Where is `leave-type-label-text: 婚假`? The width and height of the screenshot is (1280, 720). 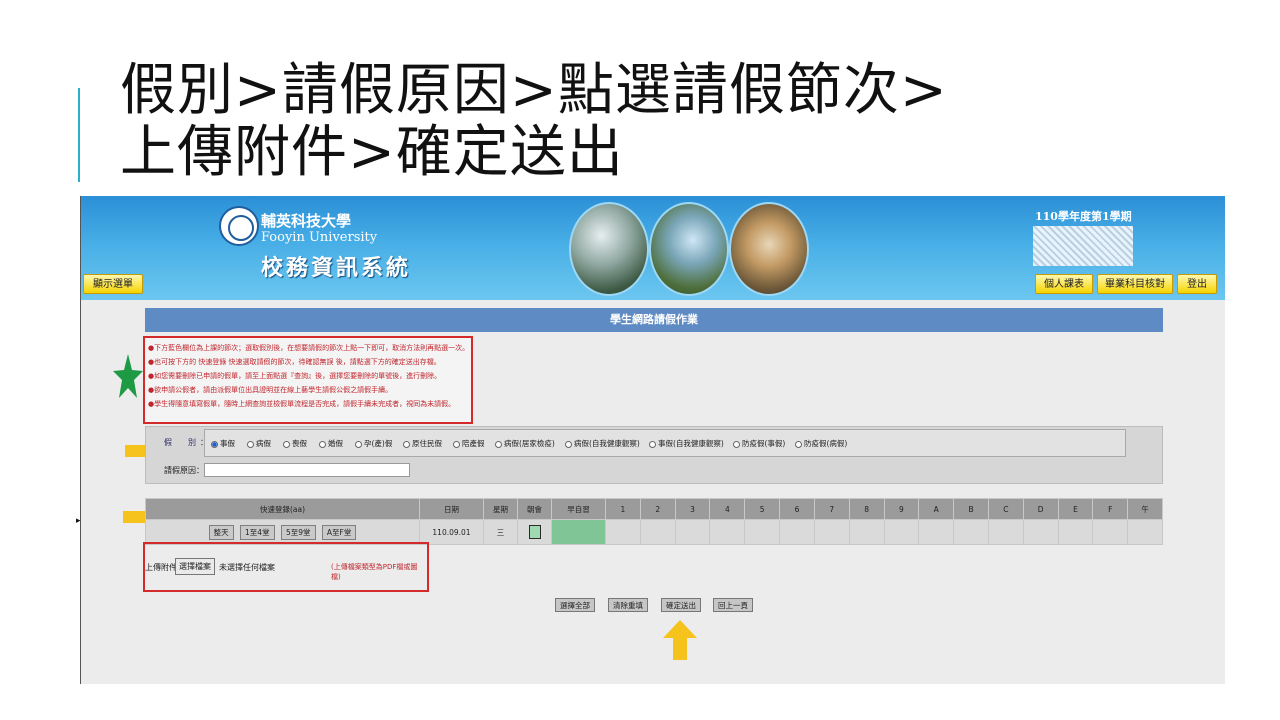 leave-type-label-text: 婚假 is located at coordinates (335, 443).